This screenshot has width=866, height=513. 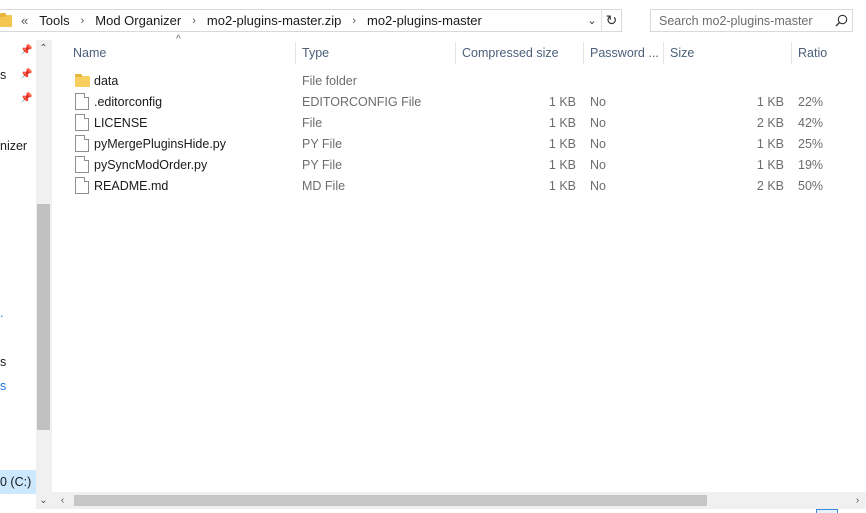 What do you see at coordinates (841, 20) in the screenshot?
I see `search-icon` at bounding box center [841, 20].